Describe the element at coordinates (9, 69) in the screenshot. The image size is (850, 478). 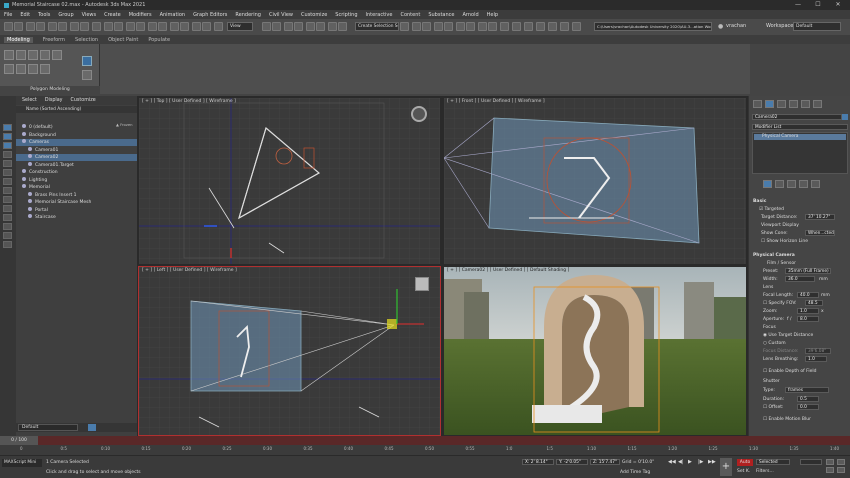
I see `element-button` at that location.